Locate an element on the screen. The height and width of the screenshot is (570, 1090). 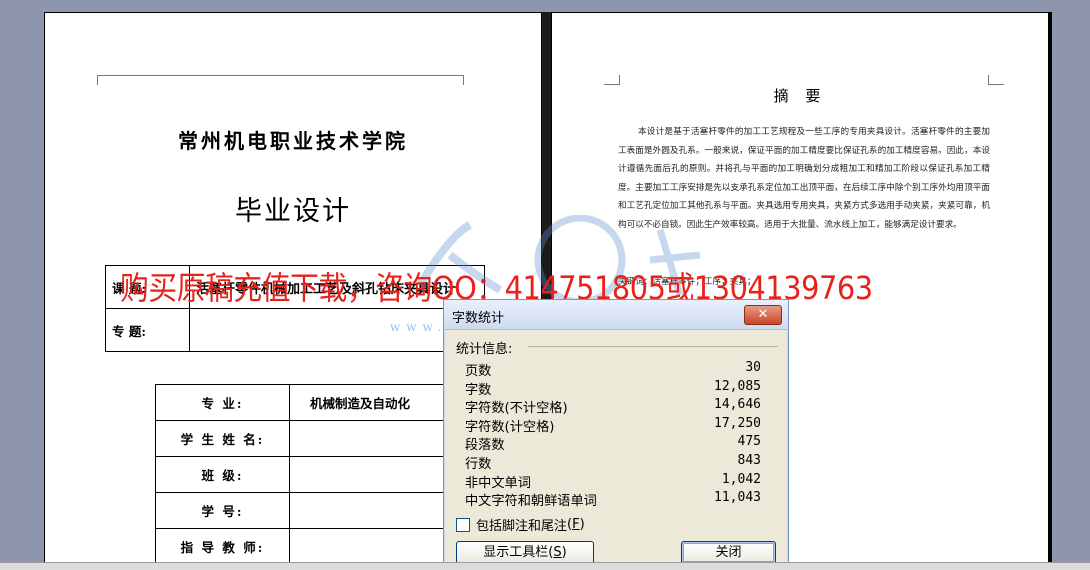
table-row: 学 号: is located at coordinates (305, 510).